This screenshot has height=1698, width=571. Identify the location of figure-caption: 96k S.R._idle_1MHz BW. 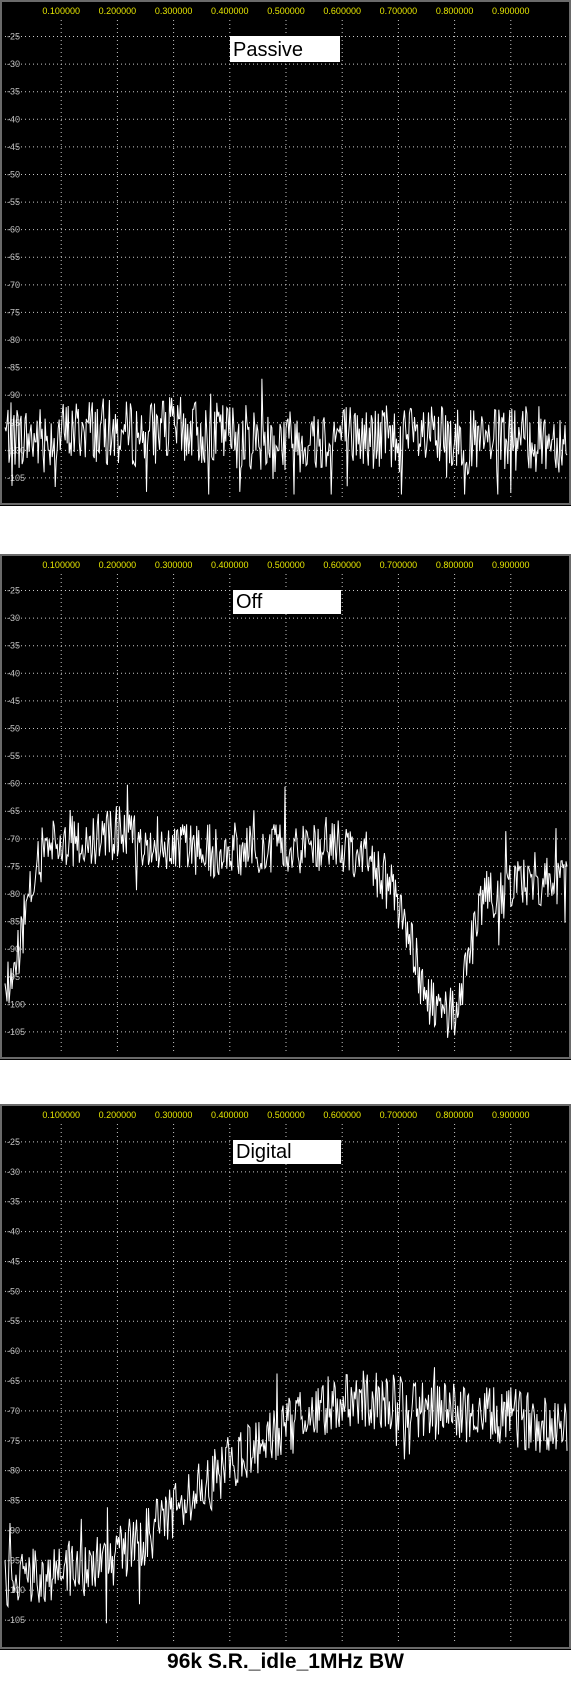
(285, 1661).